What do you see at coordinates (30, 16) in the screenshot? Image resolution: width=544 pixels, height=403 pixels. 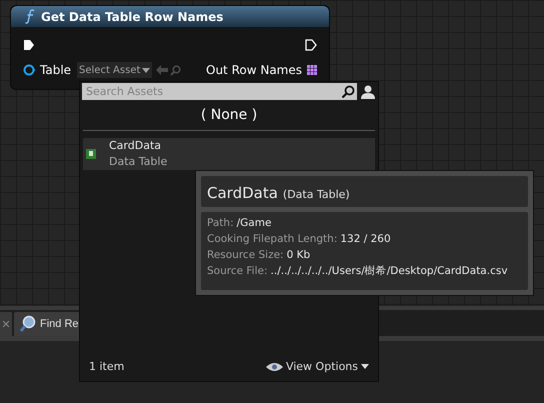 I see `function-icon` at bounding box center [30, 16].